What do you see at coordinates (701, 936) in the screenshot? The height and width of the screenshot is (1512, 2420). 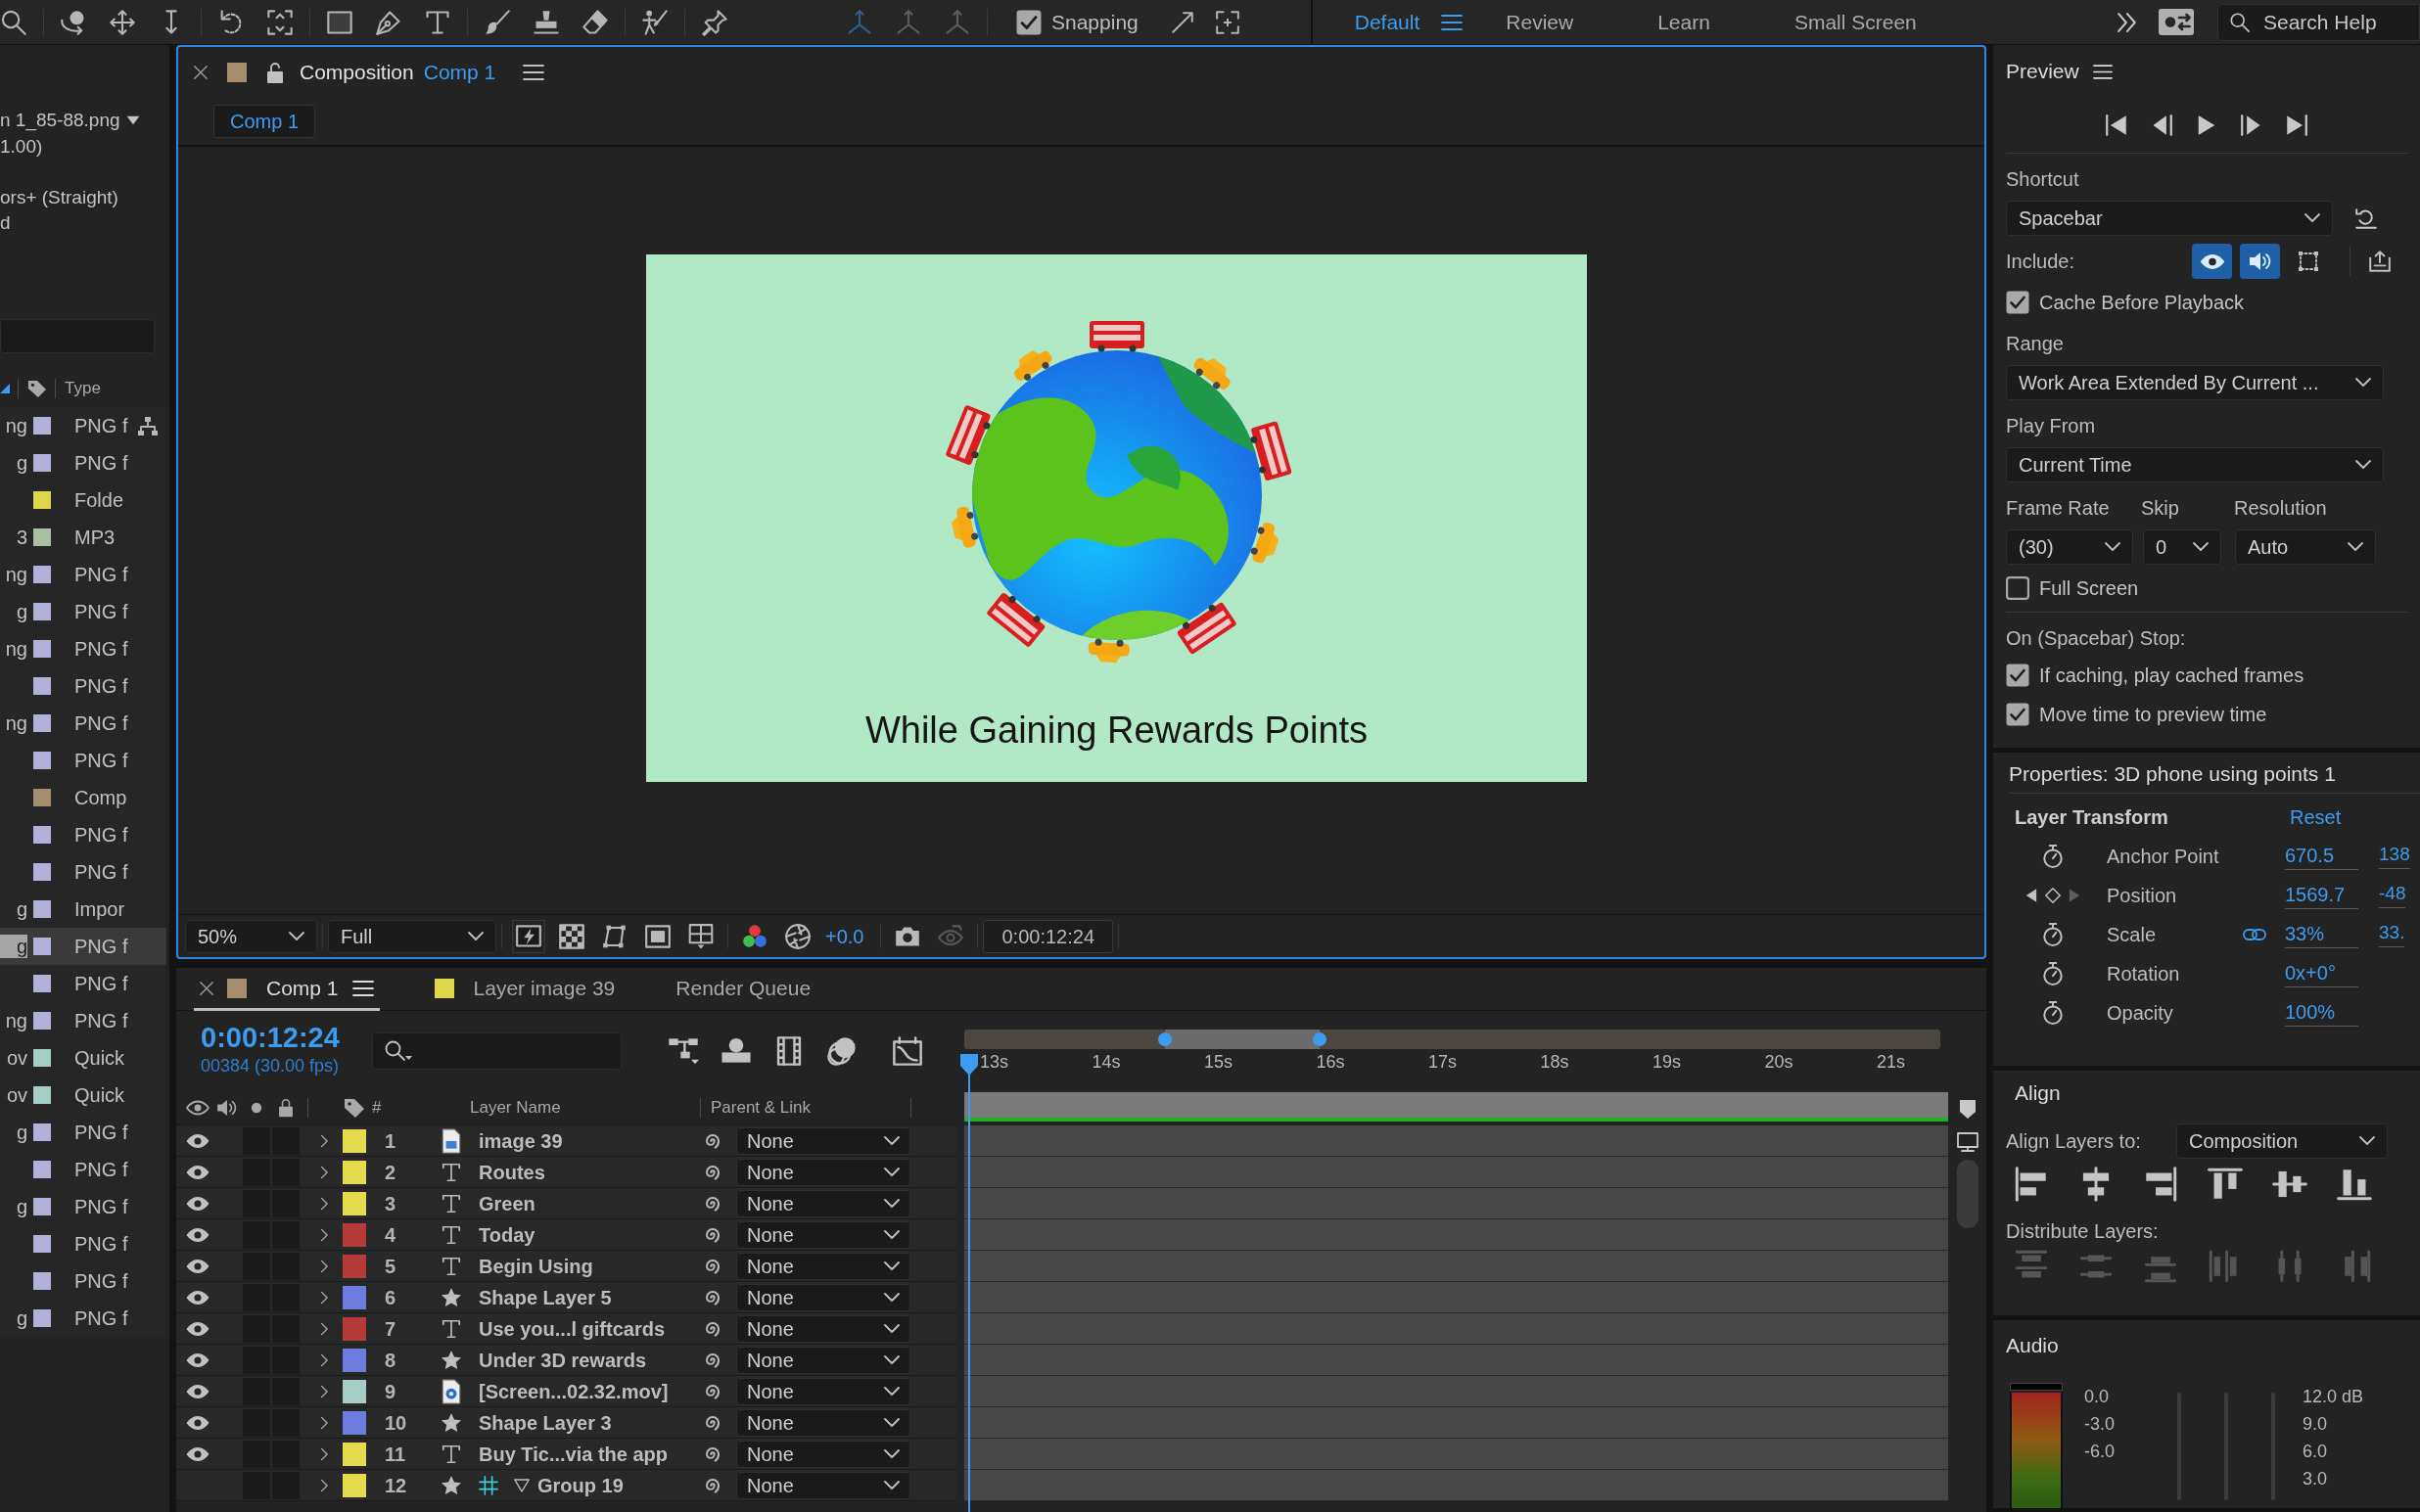 I see `grid-icon` at bounding box center [701, 936].